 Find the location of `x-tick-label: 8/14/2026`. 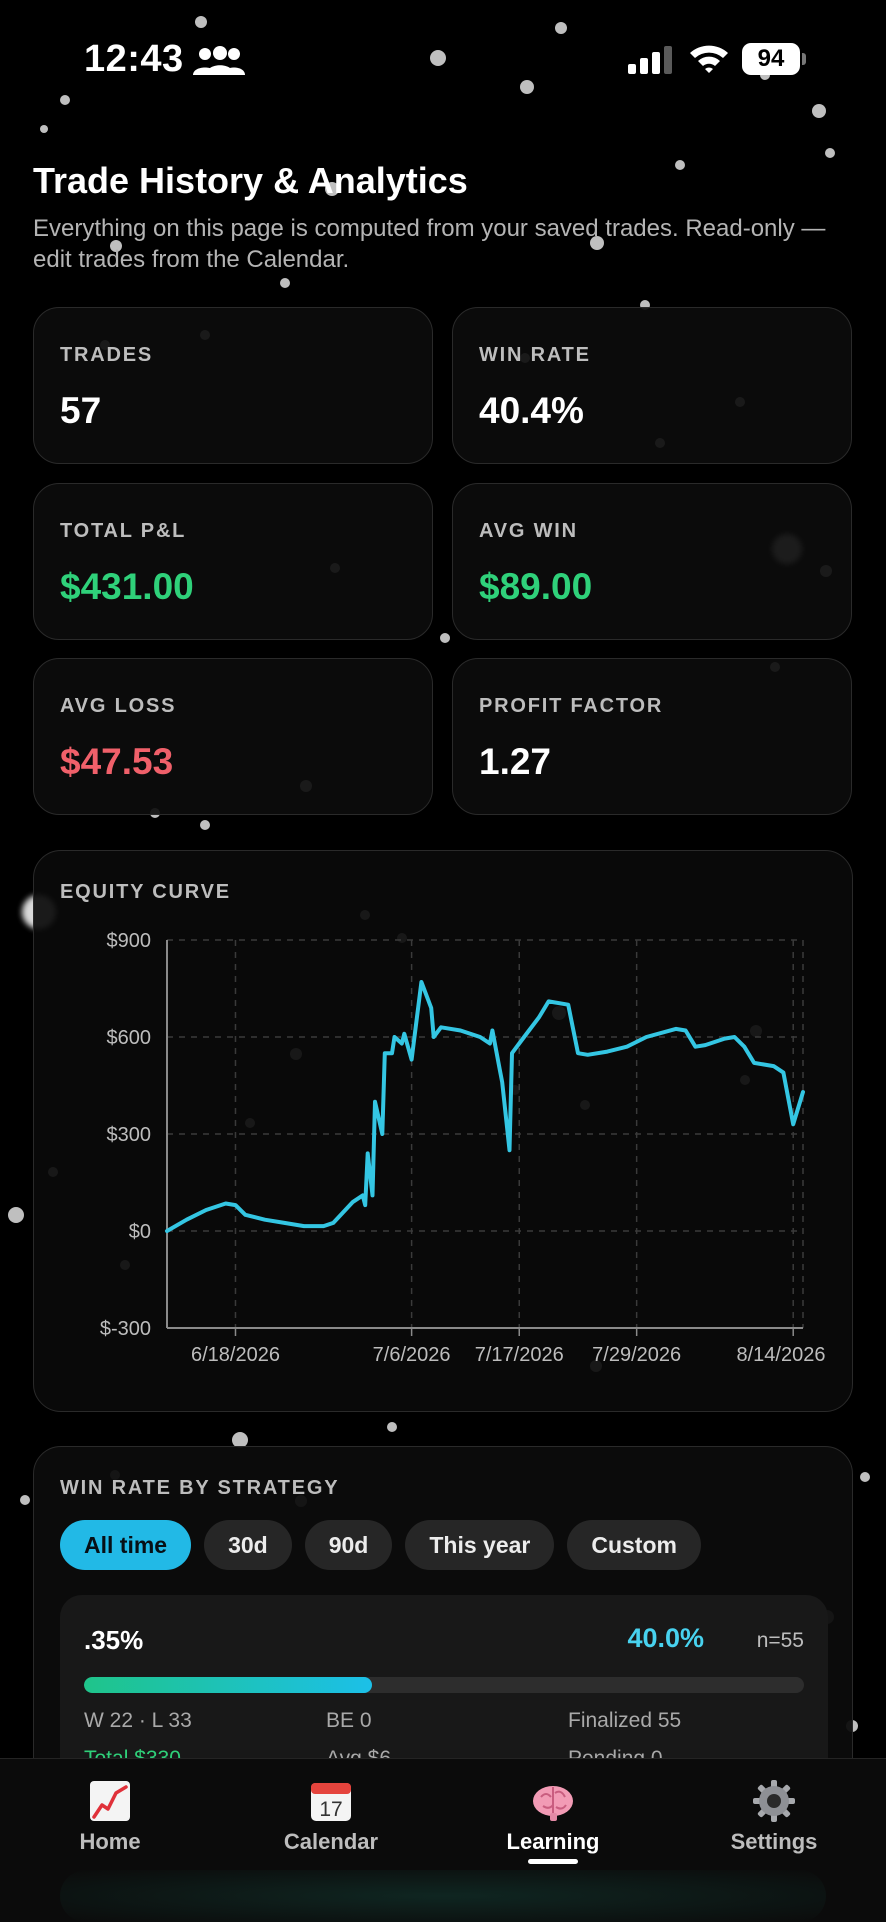

x-tick-label: 8/14/2026 is located at coordinates (781, 1355).